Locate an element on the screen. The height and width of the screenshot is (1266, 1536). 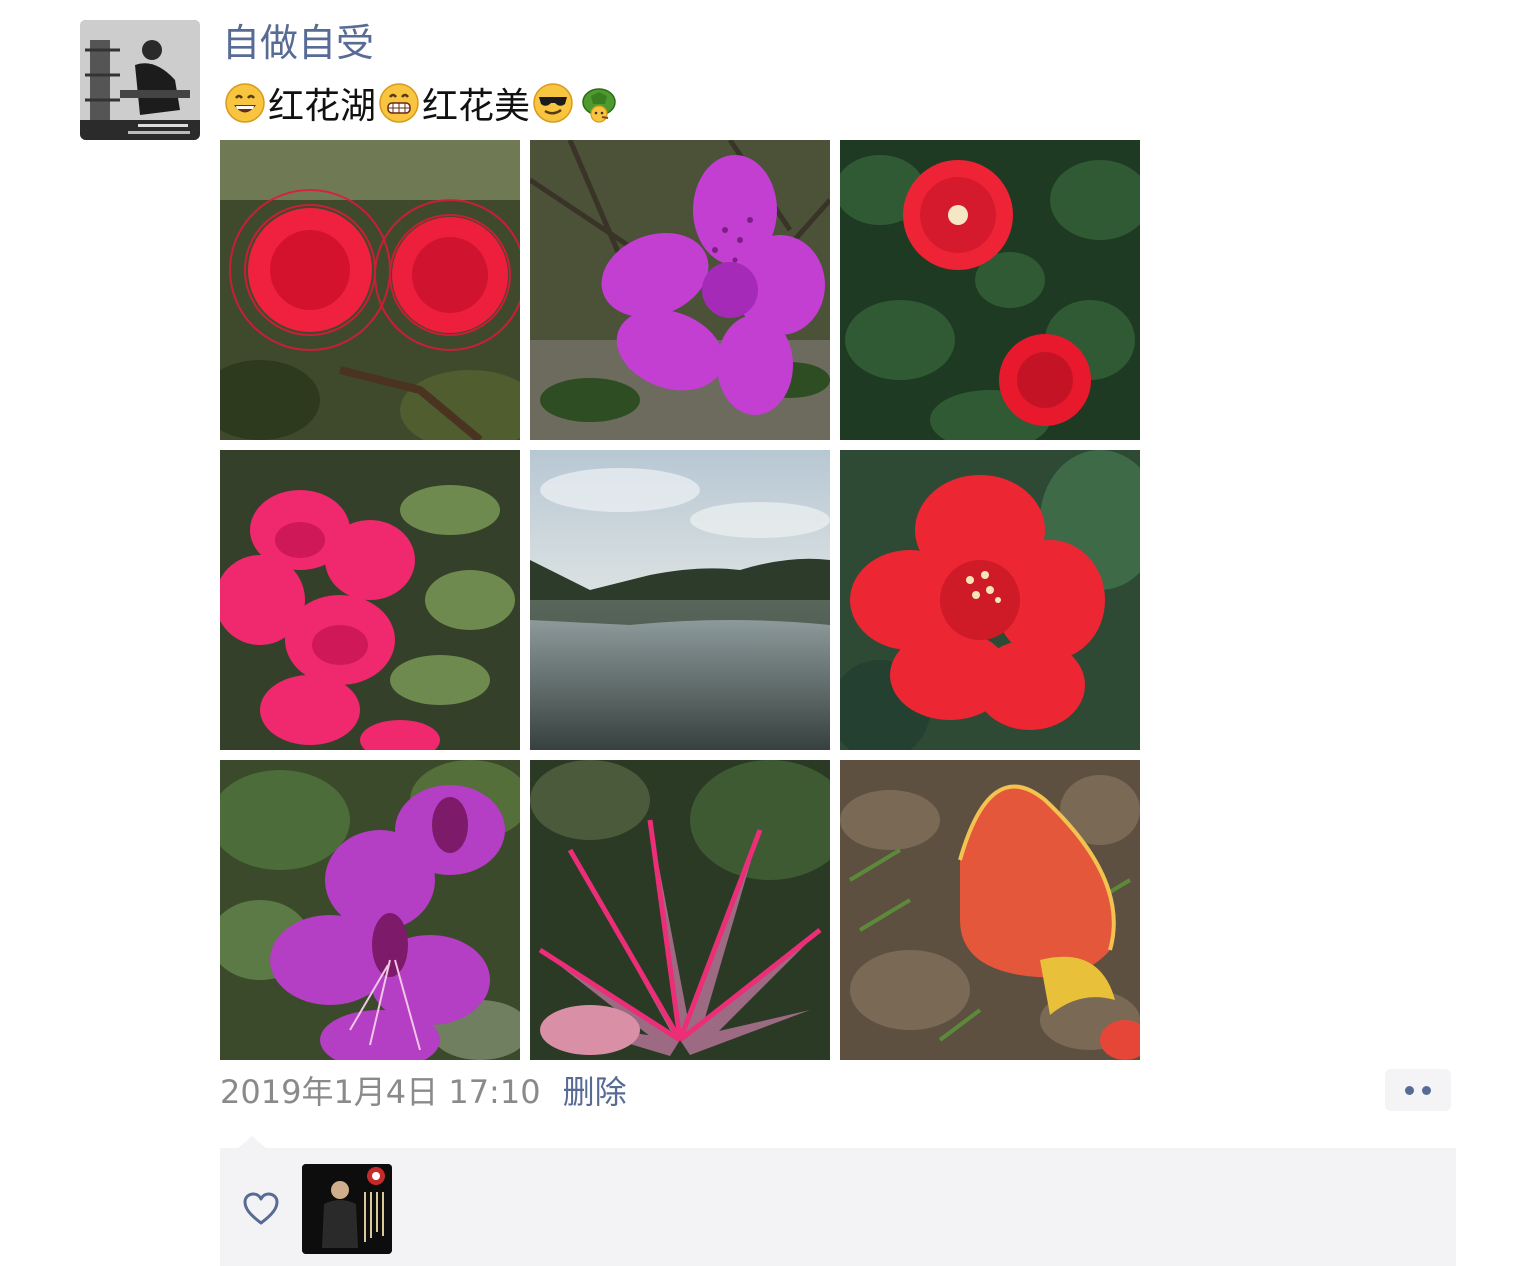
grinning-teeth-face-icon is located at coordinates (399, 103).